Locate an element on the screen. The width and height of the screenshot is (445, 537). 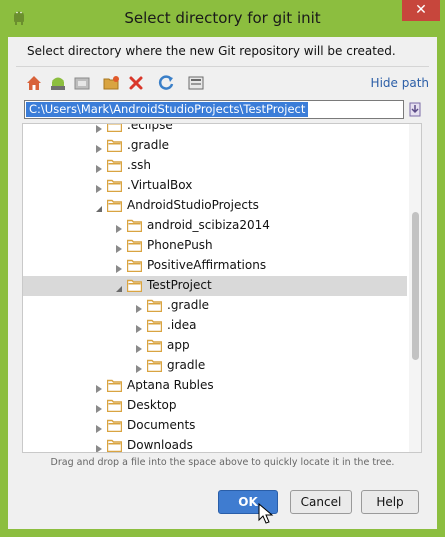
tree-row: Downloads is located at coordinates (215, 444).